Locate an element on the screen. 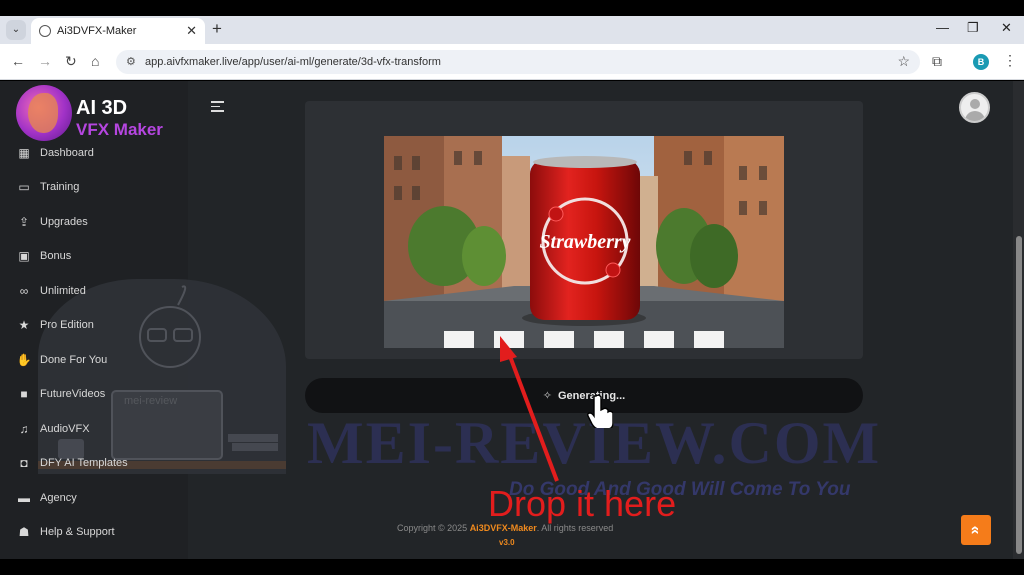 The width and height of the screenshot is (1024, 575). annotation-text: Drop it here is located at coordinates (582, 503).